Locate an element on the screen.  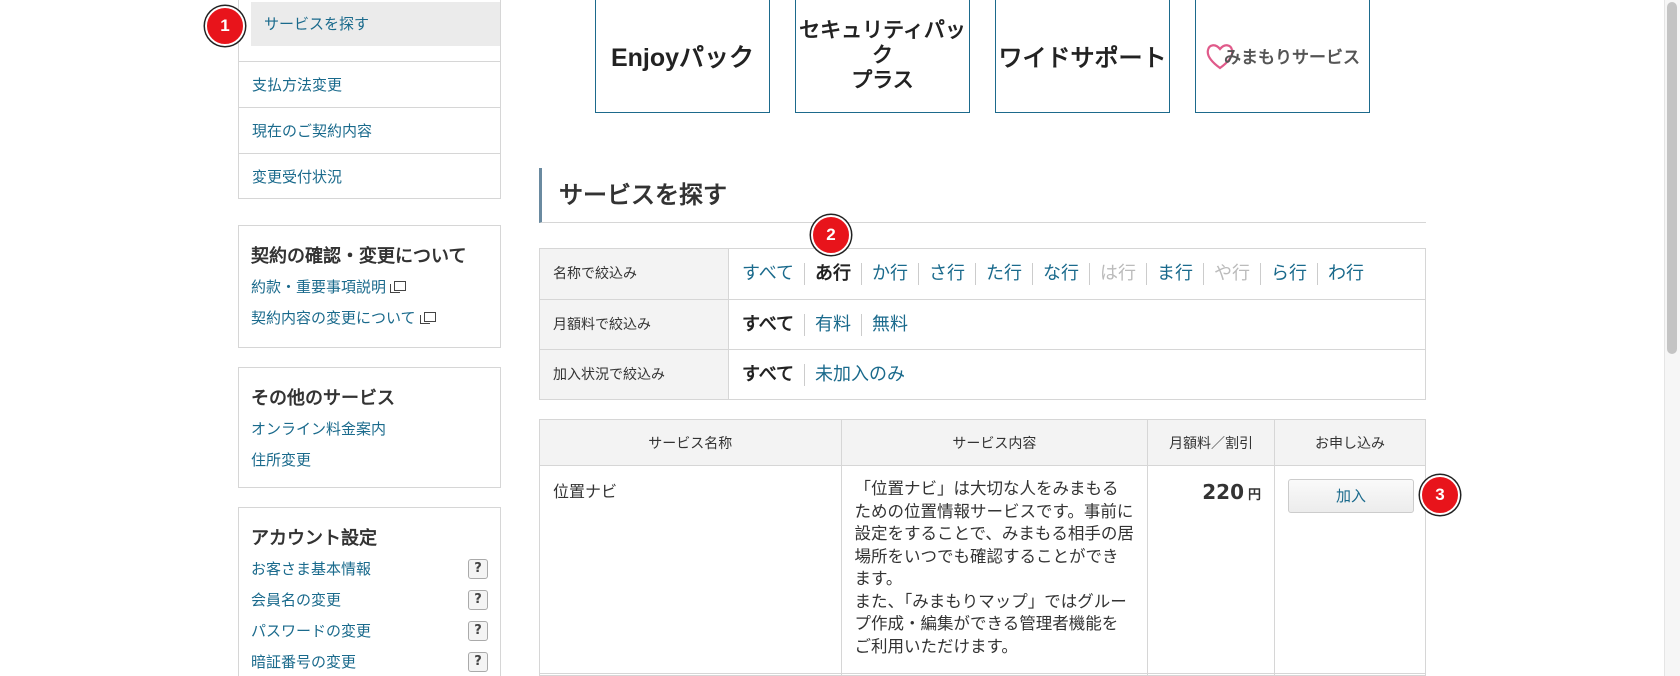
col-service-name: サービス名称 is located at coordinates (690, 442).